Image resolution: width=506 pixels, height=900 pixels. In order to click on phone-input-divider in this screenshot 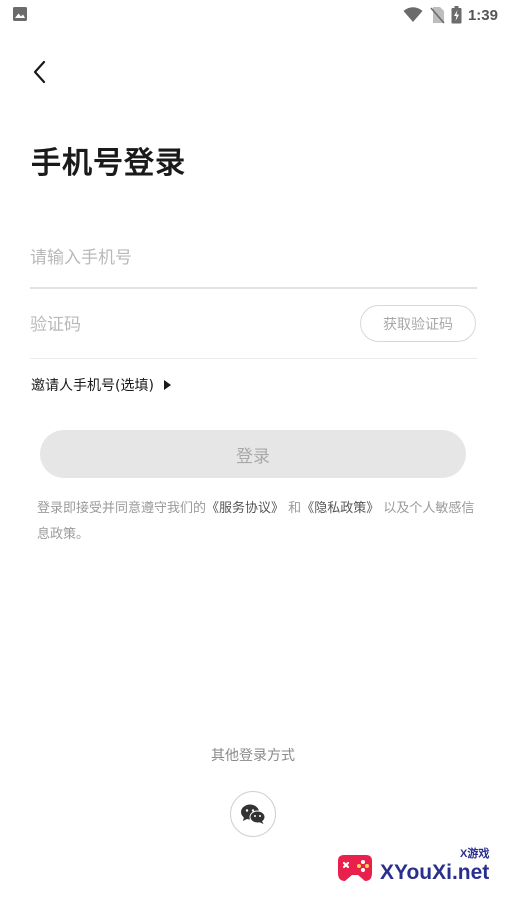, I will do `click(253, 288)`.